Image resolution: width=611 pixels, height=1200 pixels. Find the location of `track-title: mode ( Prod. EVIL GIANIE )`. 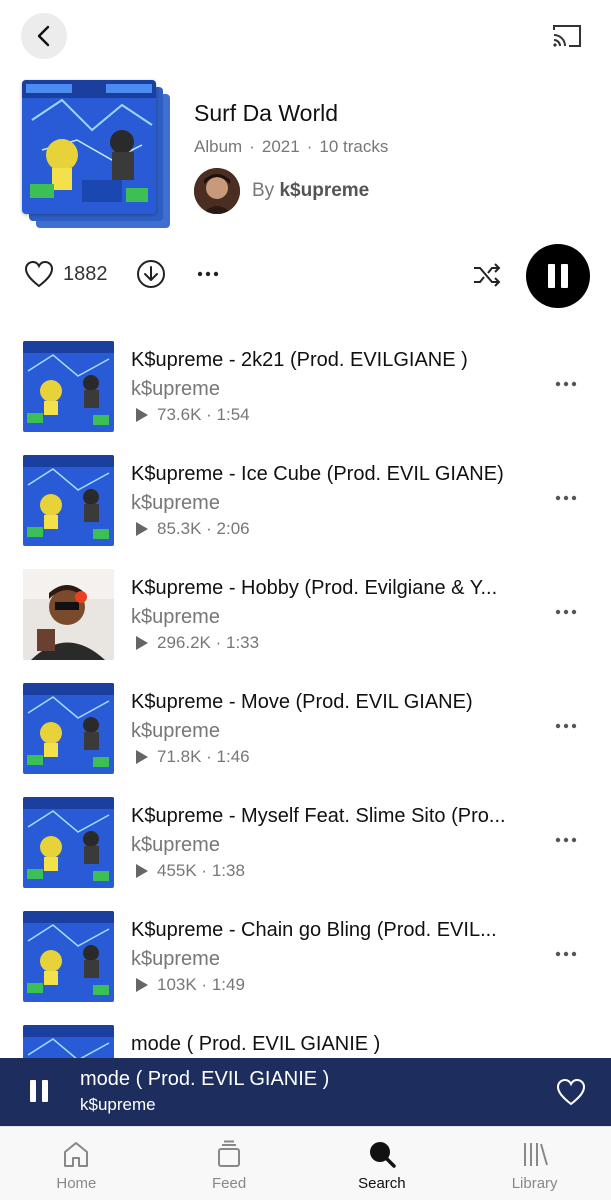

track-title: mode ( Prod. EVIL GIANIE ) is located at coordinates (256, 1044).